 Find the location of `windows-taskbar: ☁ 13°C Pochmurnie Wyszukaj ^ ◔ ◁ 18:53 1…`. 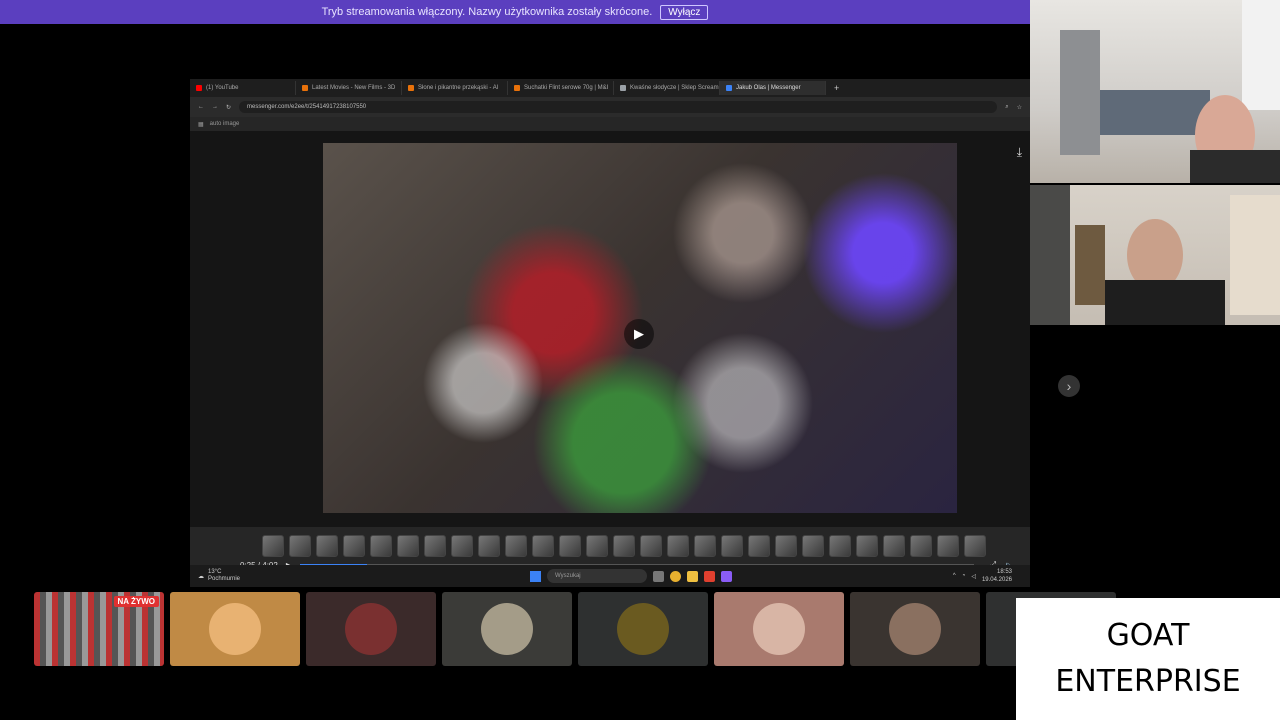

windows-taskbar: ☁ 13°C Pochmurnie Wyszukaj ^ ◔ ◁ 18:53 1… is located at coordinates (610, 576).